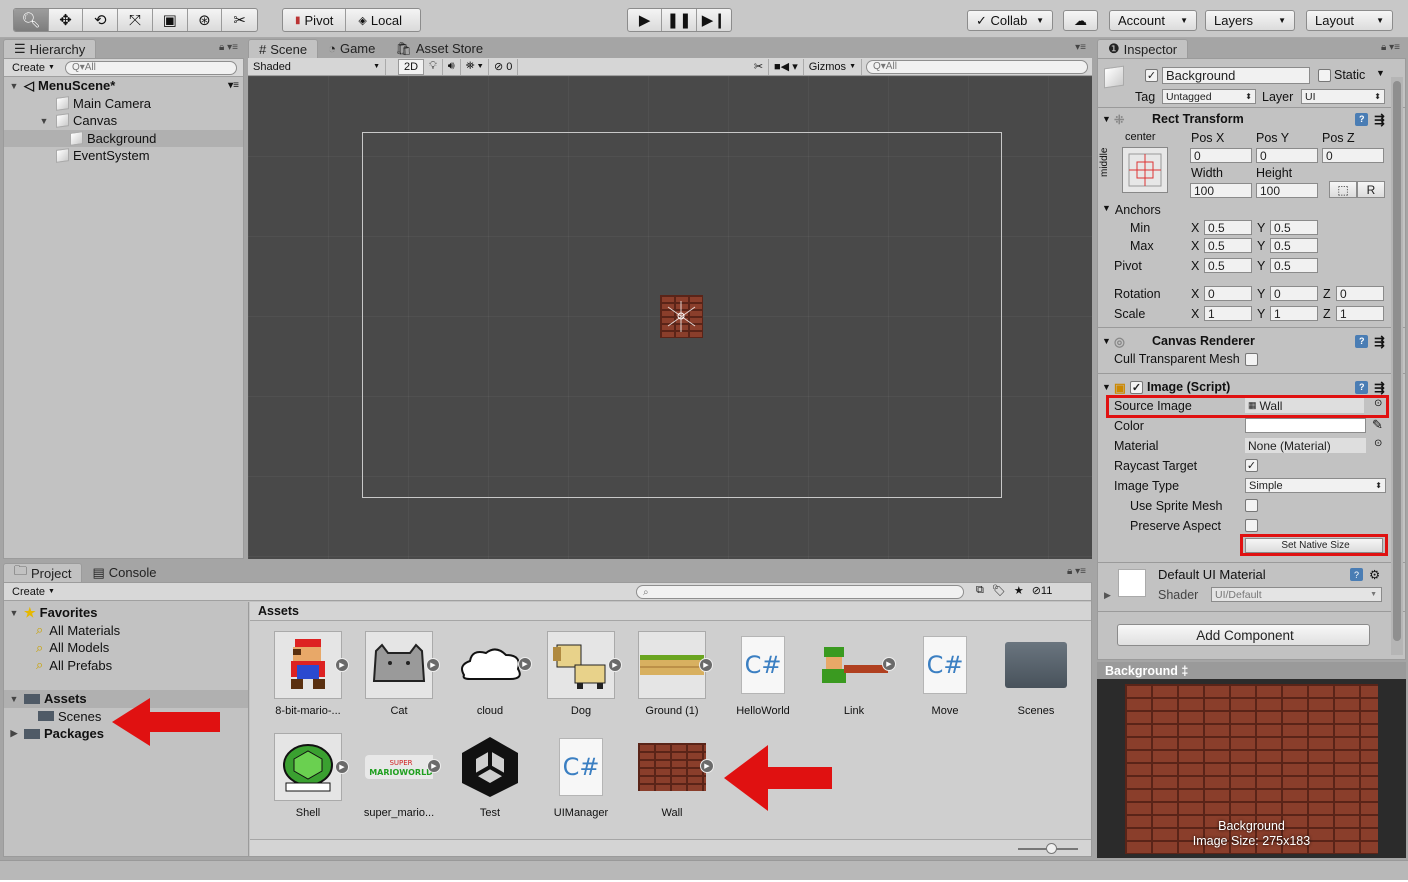 This screenshot has width=1408, height=882. What do you see at coordinates (126, 631) in the screenshot?
I see `fav-all-materials: ⌕ All Materials` at bounding box center [126, 631].